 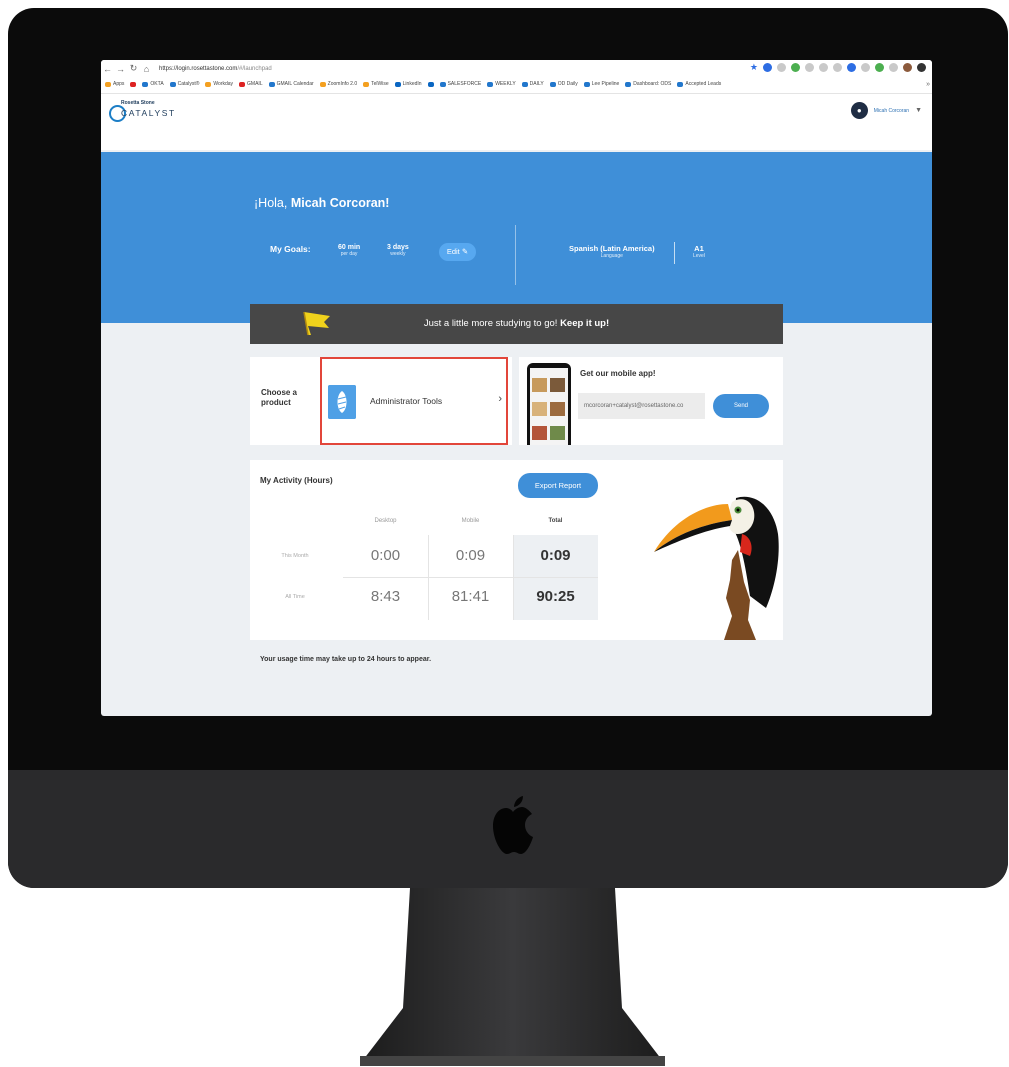 I want to click on goal-days-unit: weekly, so click(x=398, y=254).